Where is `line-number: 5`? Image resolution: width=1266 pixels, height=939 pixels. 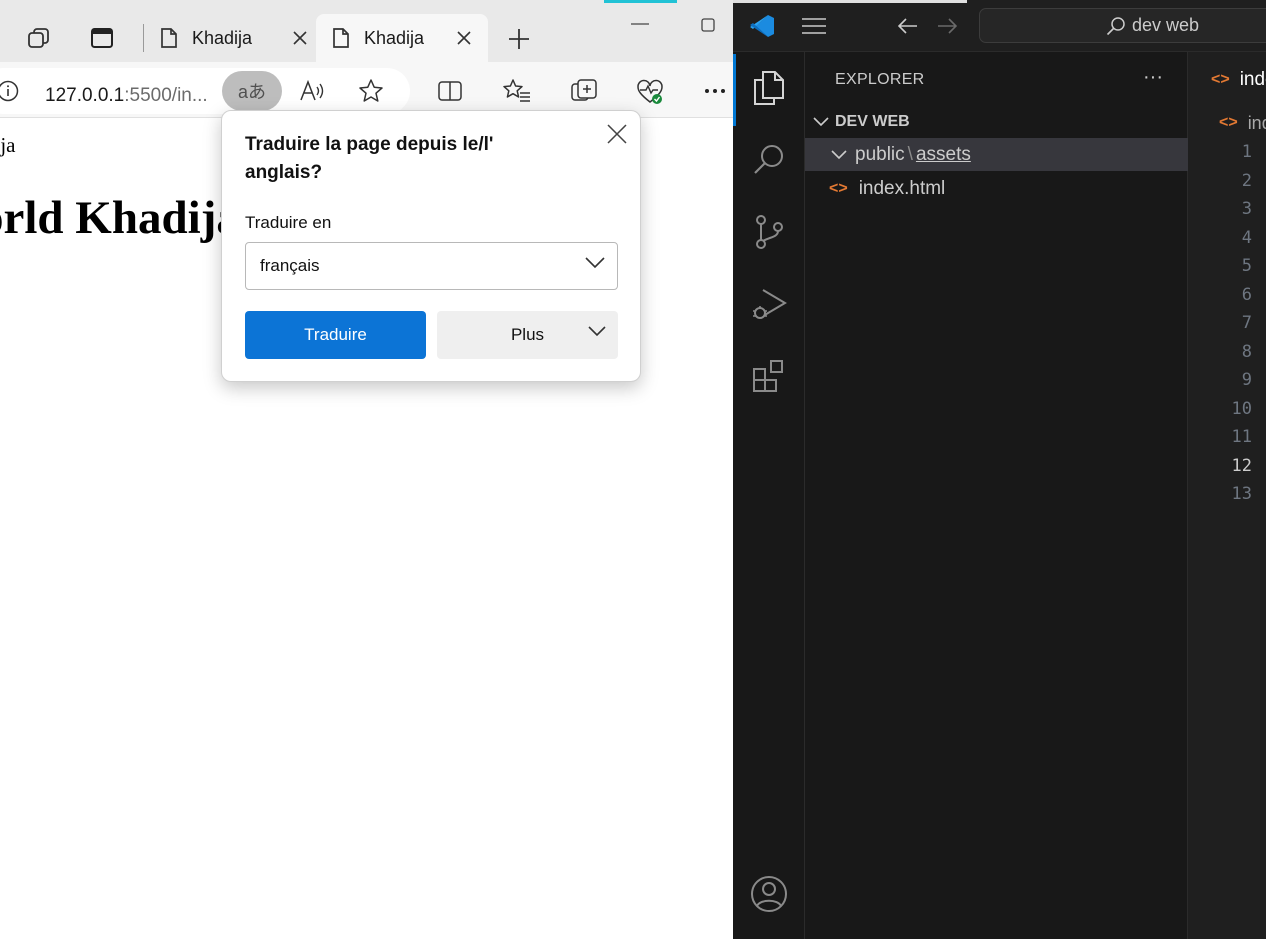
line-number: 5 is located at coordinates (1246, 266).